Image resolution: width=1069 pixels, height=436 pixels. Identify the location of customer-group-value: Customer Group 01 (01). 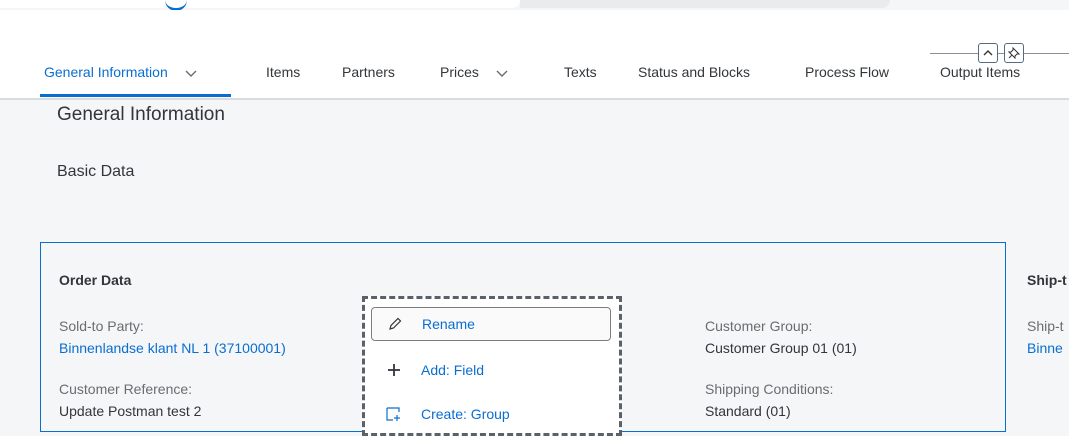
(781, 348).